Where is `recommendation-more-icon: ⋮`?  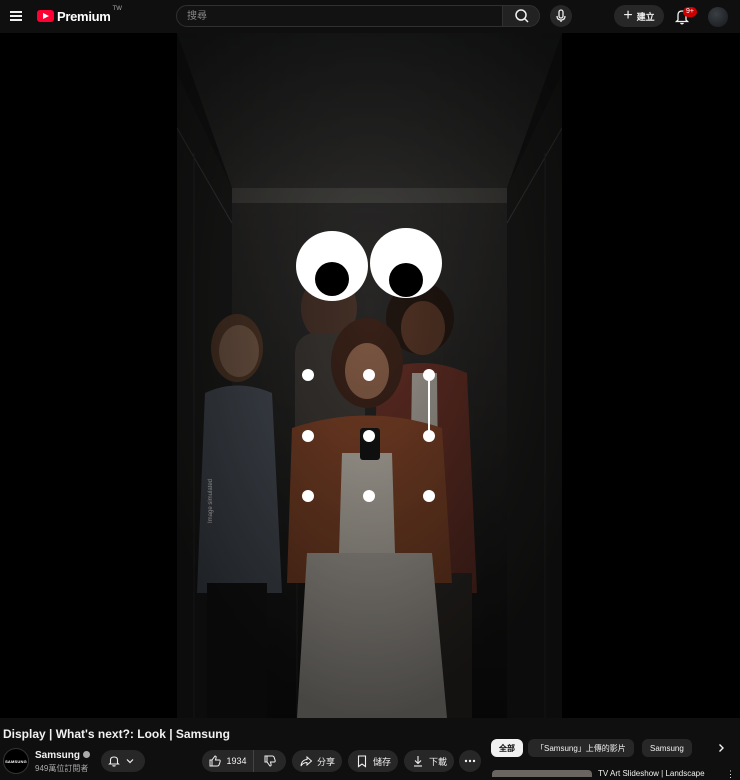 recommendation-more-icon: ⋮ is located at coordinates (730, 774).